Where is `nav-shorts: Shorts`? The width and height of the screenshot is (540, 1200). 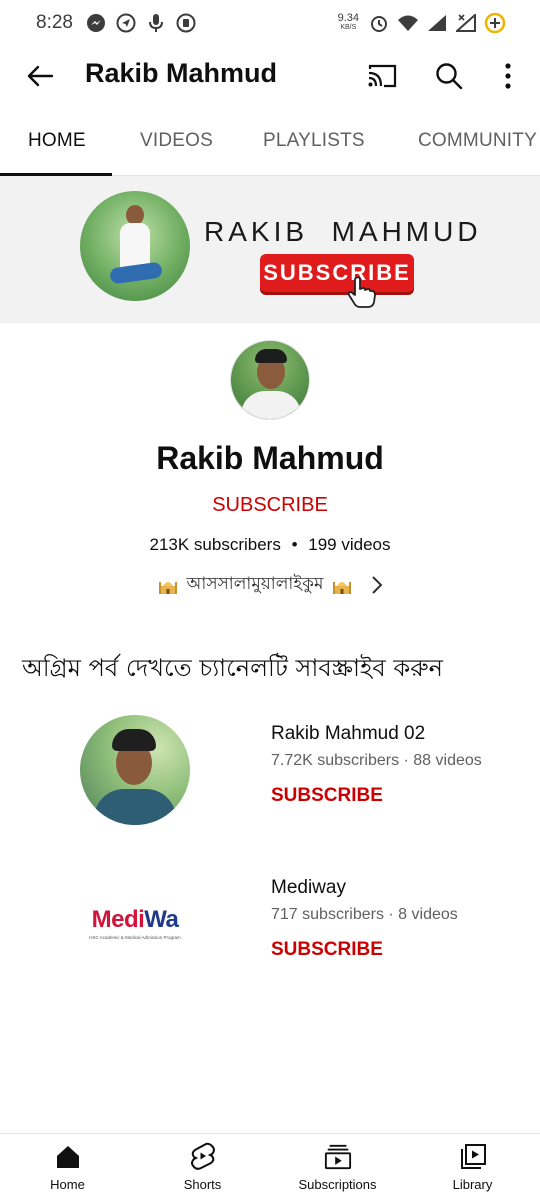
nav-shorts: Shorts is located at coordinates (202, 1167).